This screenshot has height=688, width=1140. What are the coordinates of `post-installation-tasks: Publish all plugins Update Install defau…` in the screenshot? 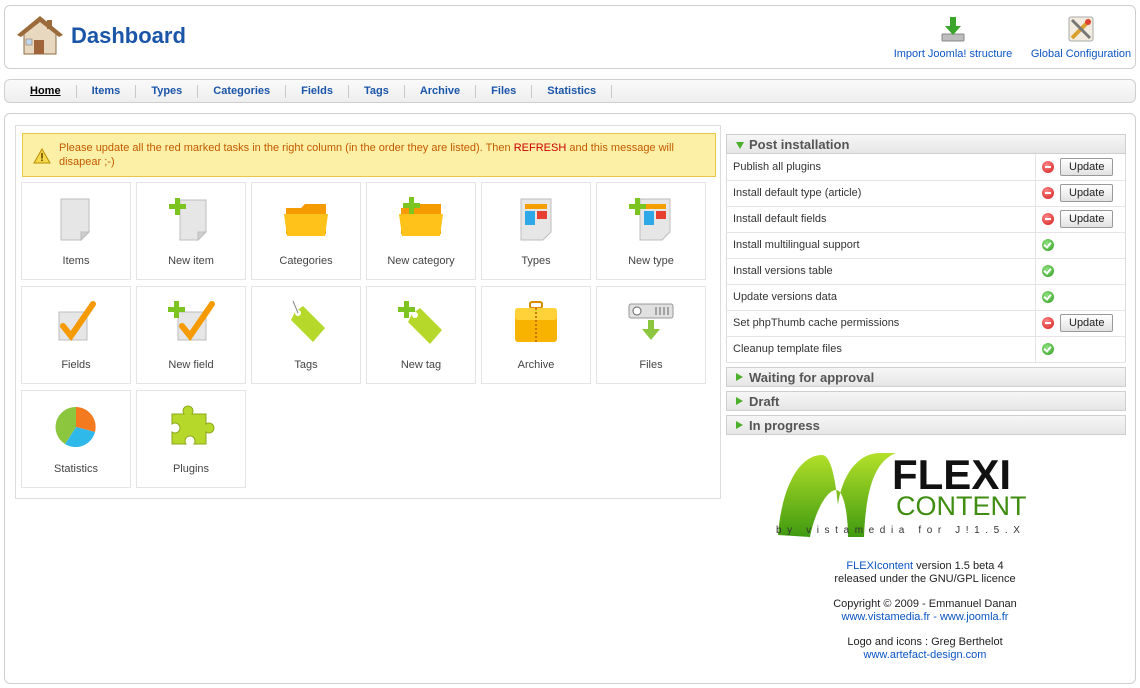 It's located at (926, 258).